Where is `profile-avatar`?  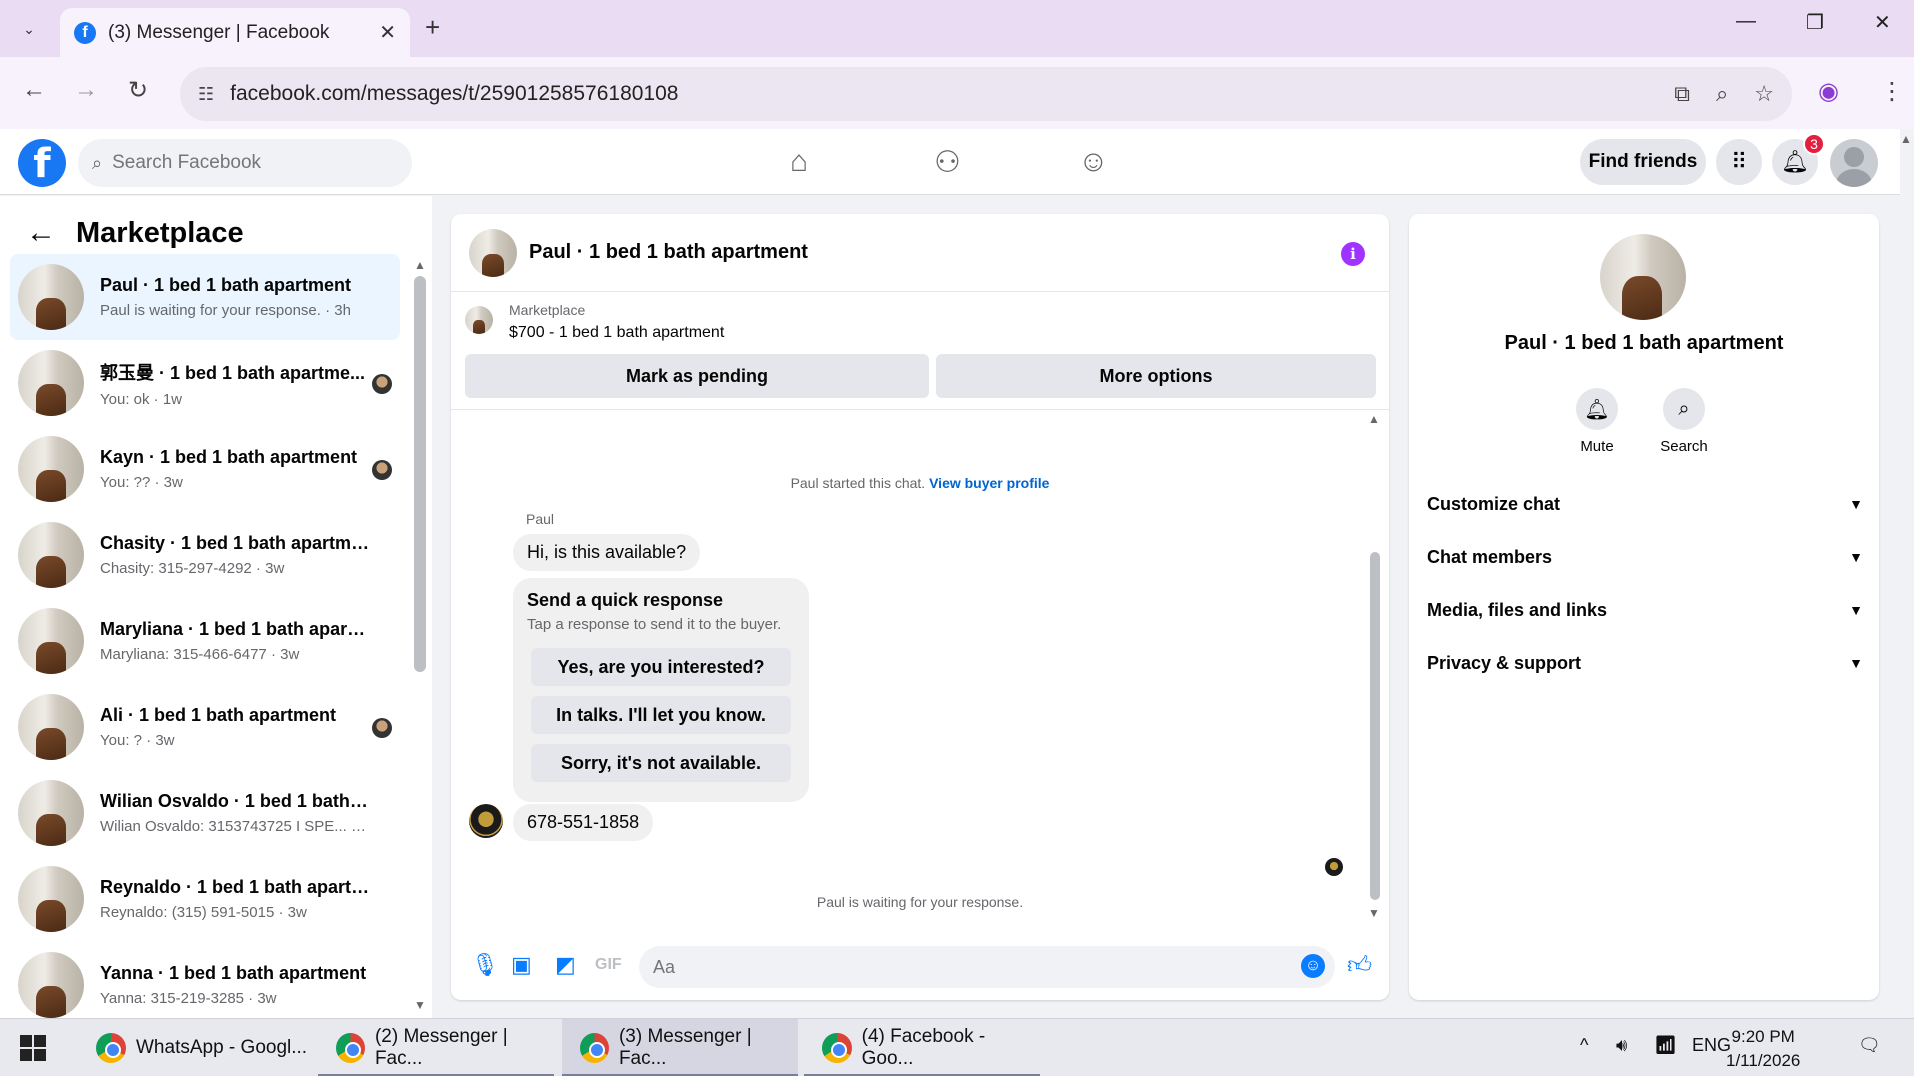 profile-avatar is located at coordinates (1643, 277).